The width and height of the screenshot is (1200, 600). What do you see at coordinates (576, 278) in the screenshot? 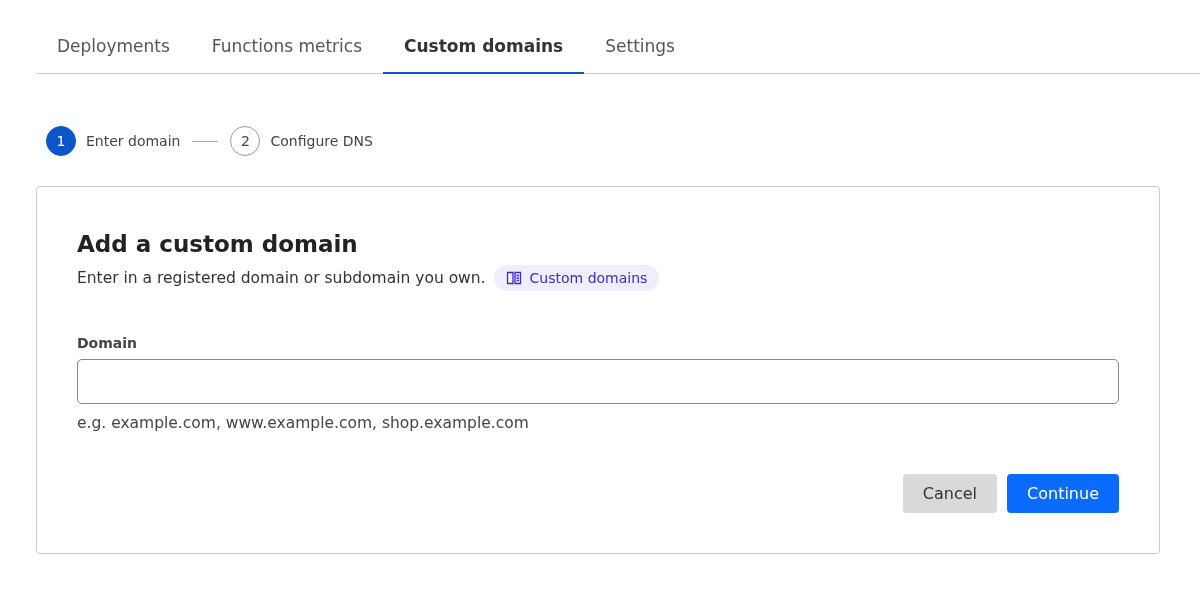
I see `docs-link: Custom domains` at bounding box center [576, 278].